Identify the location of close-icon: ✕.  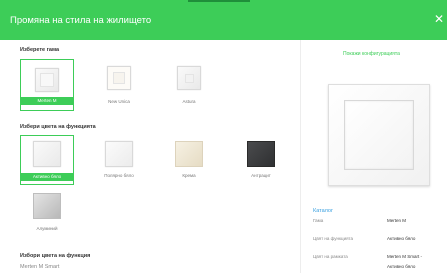
(439, 19).